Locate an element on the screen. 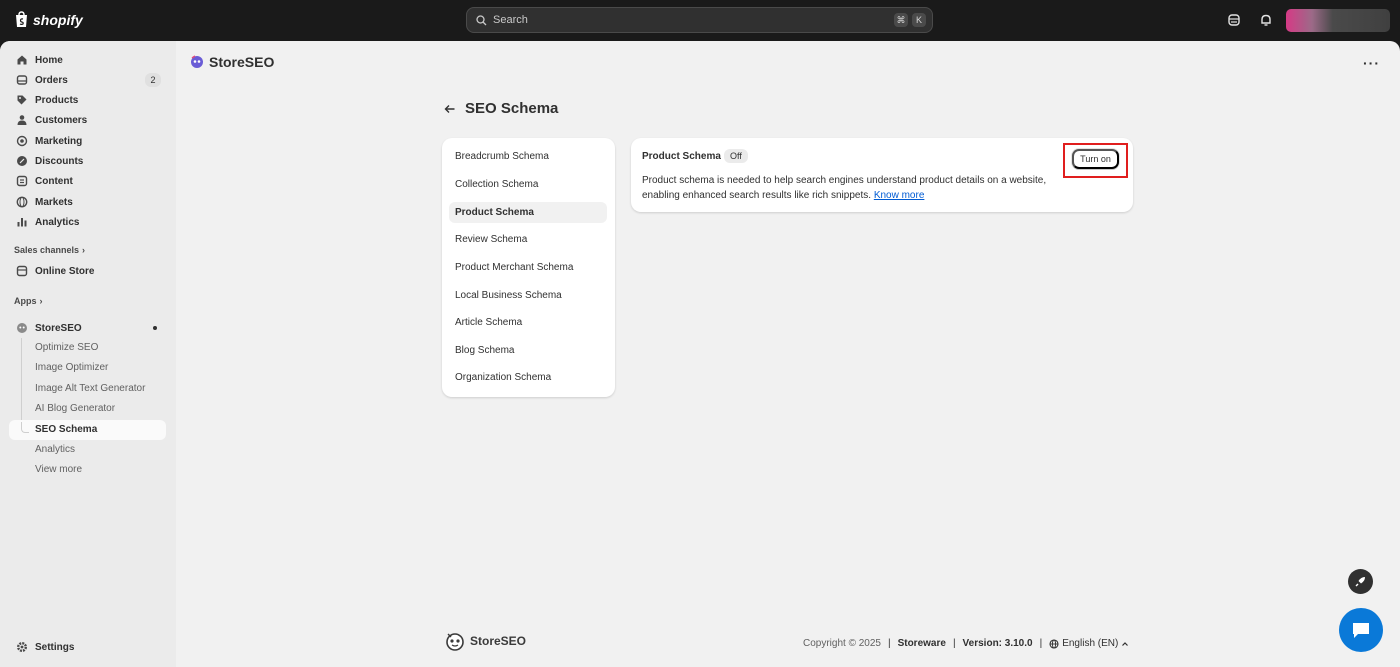  sidebar-item-label: Discounts is located at coordinates (59, 161).